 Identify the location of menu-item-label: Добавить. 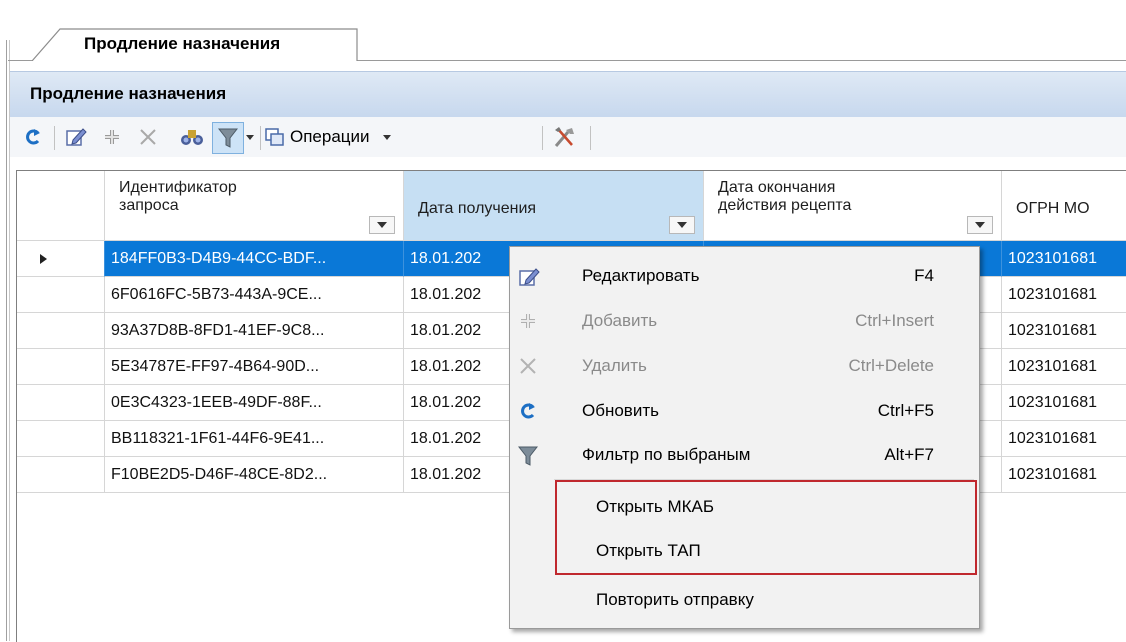
(620, 320).